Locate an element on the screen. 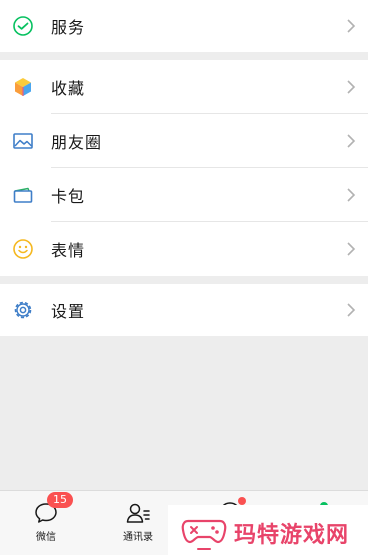  menu-label-cards: 卡包 is located at coordinates (68, 196).